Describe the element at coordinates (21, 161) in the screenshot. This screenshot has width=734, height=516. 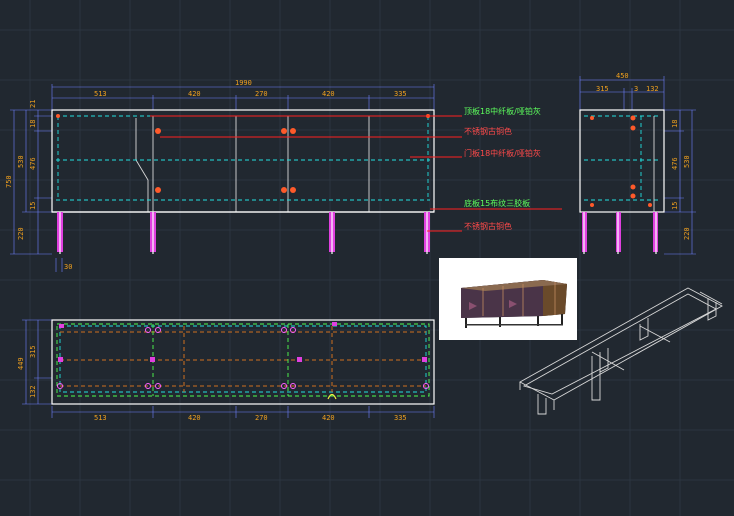
I see `front-height-530: 530` at that location.